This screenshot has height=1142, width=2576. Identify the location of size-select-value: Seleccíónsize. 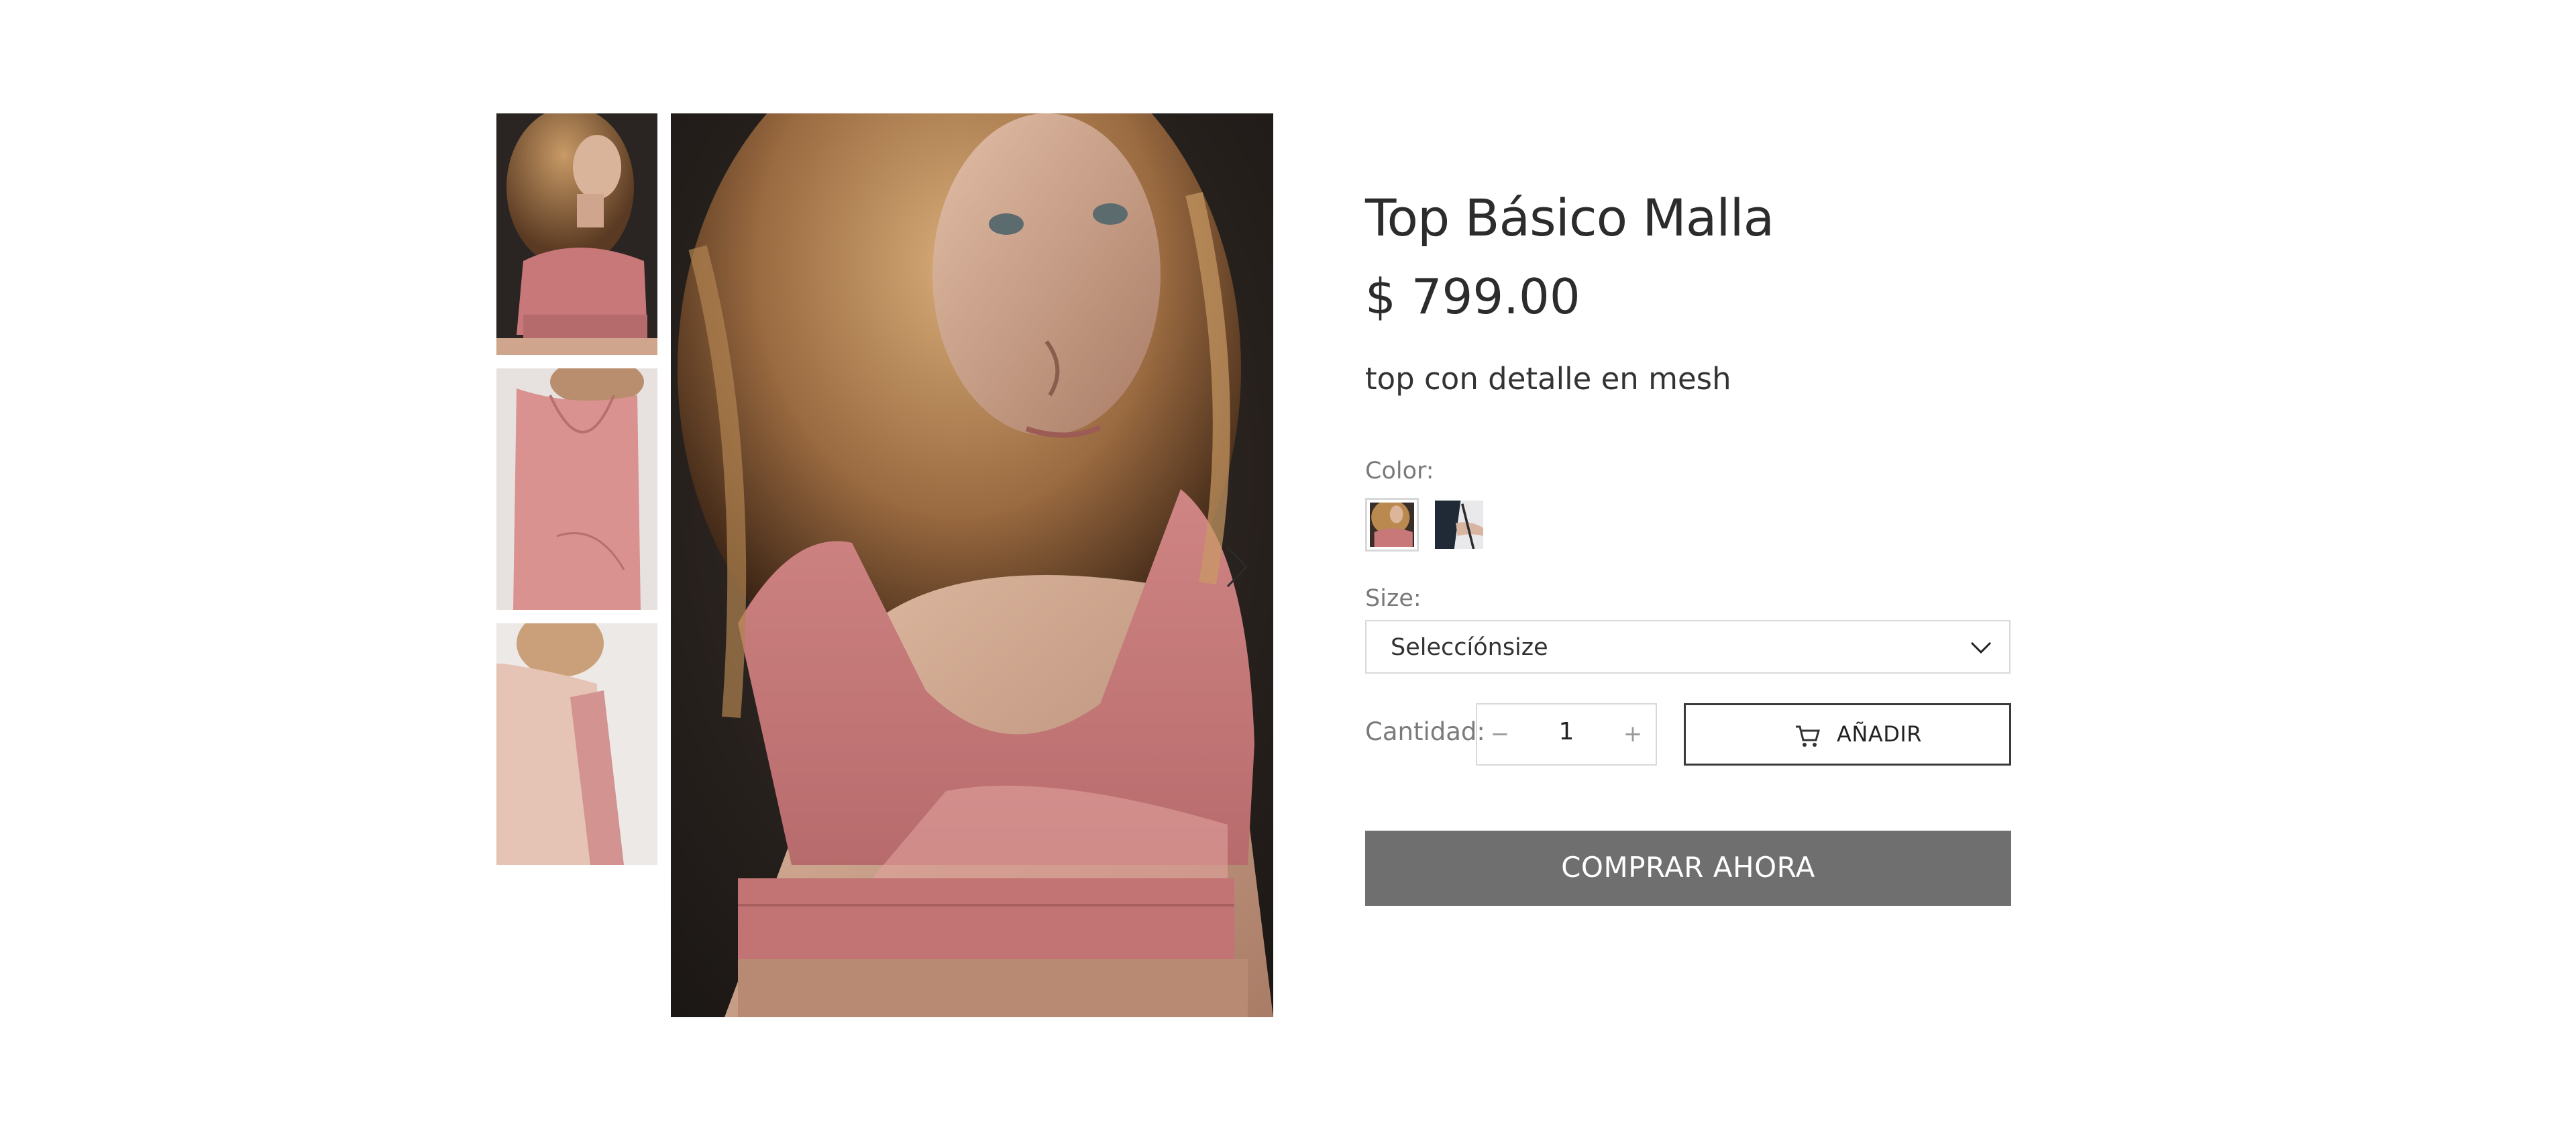
(1469, 648).